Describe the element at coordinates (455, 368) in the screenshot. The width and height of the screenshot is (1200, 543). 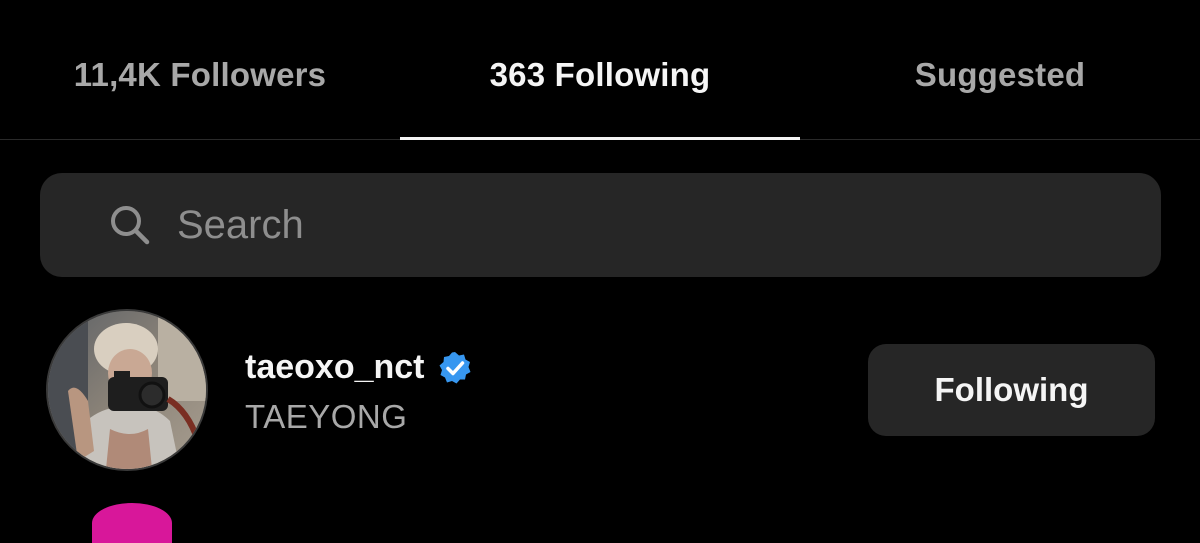
I see `verified-badge-icon` at that location.